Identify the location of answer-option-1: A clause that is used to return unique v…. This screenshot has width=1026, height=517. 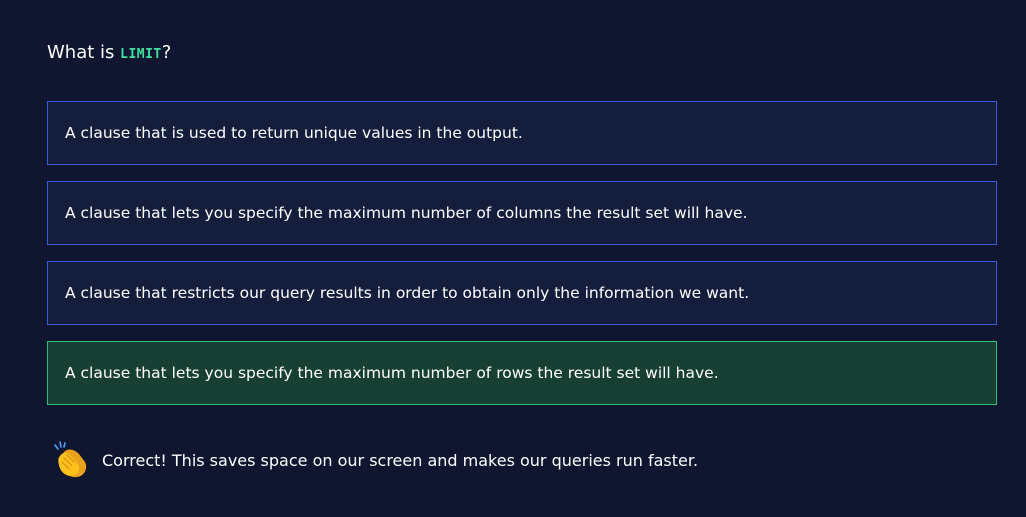
(522, 133).